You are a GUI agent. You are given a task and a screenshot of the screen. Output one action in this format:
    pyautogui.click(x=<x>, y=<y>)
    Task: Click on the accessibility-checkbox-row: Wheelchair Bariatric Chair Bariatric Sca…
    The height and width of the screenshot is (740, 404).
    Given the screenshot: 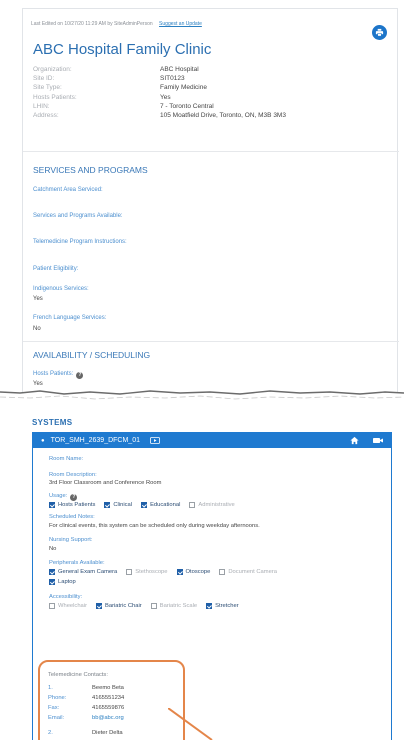 What is the action you would take?
    pyautogui.click(x=148, y=606)
    